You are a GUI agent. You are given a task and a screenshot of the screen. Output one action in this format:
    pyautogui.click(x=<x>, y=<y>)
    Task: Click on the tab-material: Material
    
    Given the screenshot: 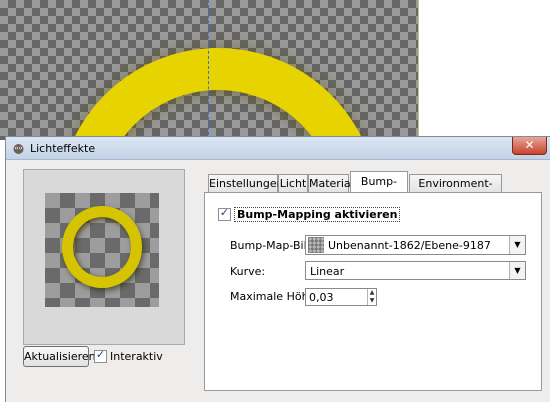 What is the action you would take?
    pyautogui.click(x=331, y=183)
    